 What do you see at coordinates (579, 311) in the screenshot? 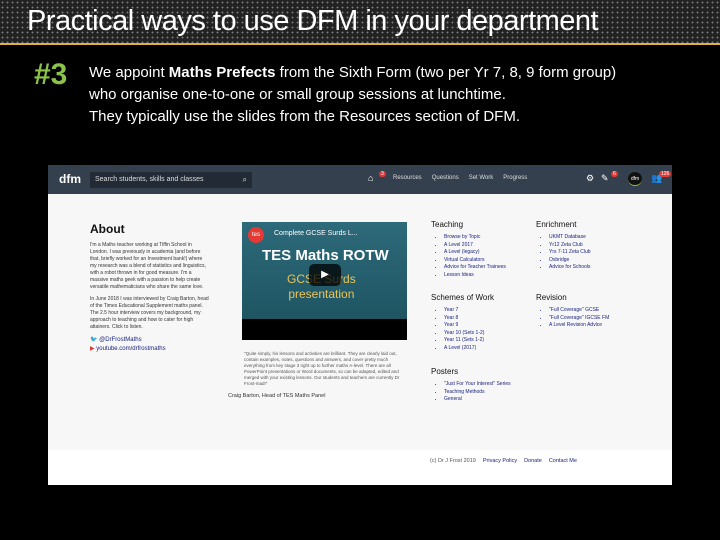
I see `link: "Full Coverage" GCSE` at bounding box center [579, 311].